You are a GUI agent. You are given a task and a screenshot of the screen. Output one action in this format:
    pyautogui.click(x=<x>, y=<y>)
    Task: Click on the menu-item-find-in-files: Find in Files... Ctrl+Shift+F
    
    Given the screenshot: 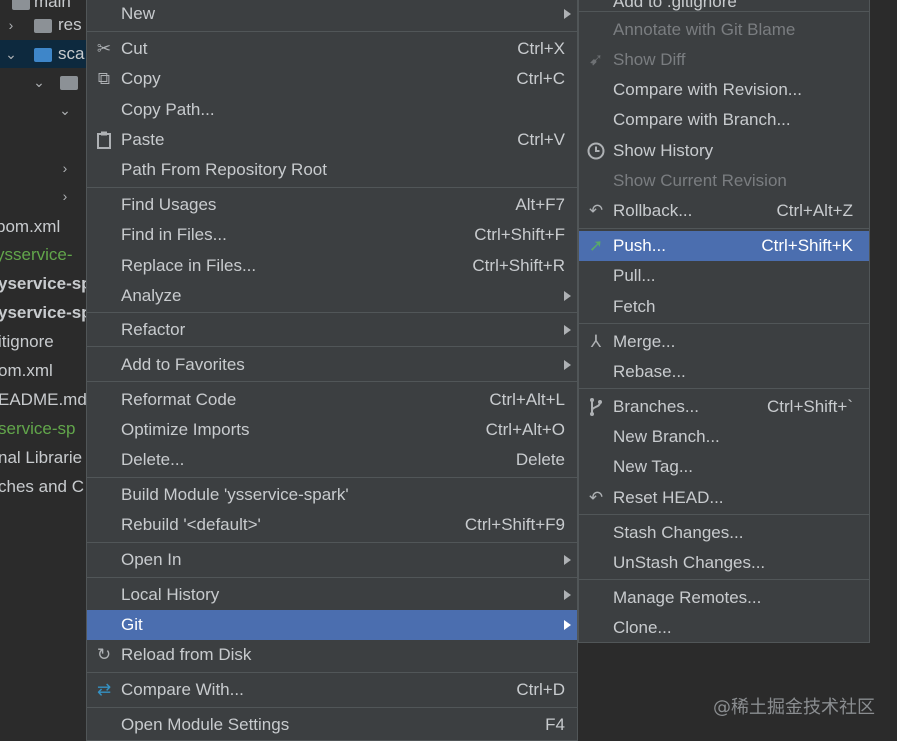 What is the action you would take?
    pyautogui.click(x=332, y=235)
    